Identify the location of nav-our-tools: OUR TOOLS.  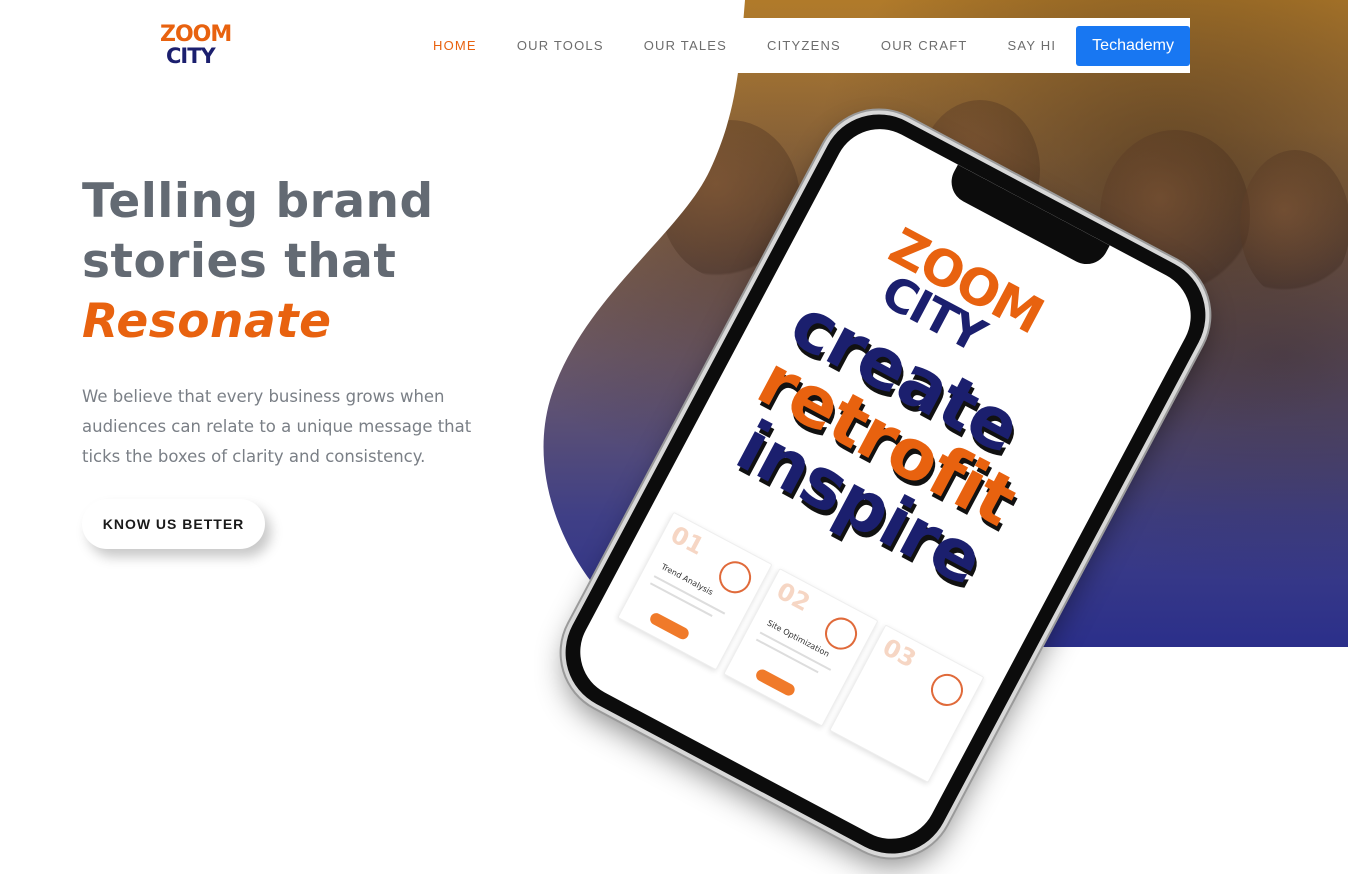
(560, 45).